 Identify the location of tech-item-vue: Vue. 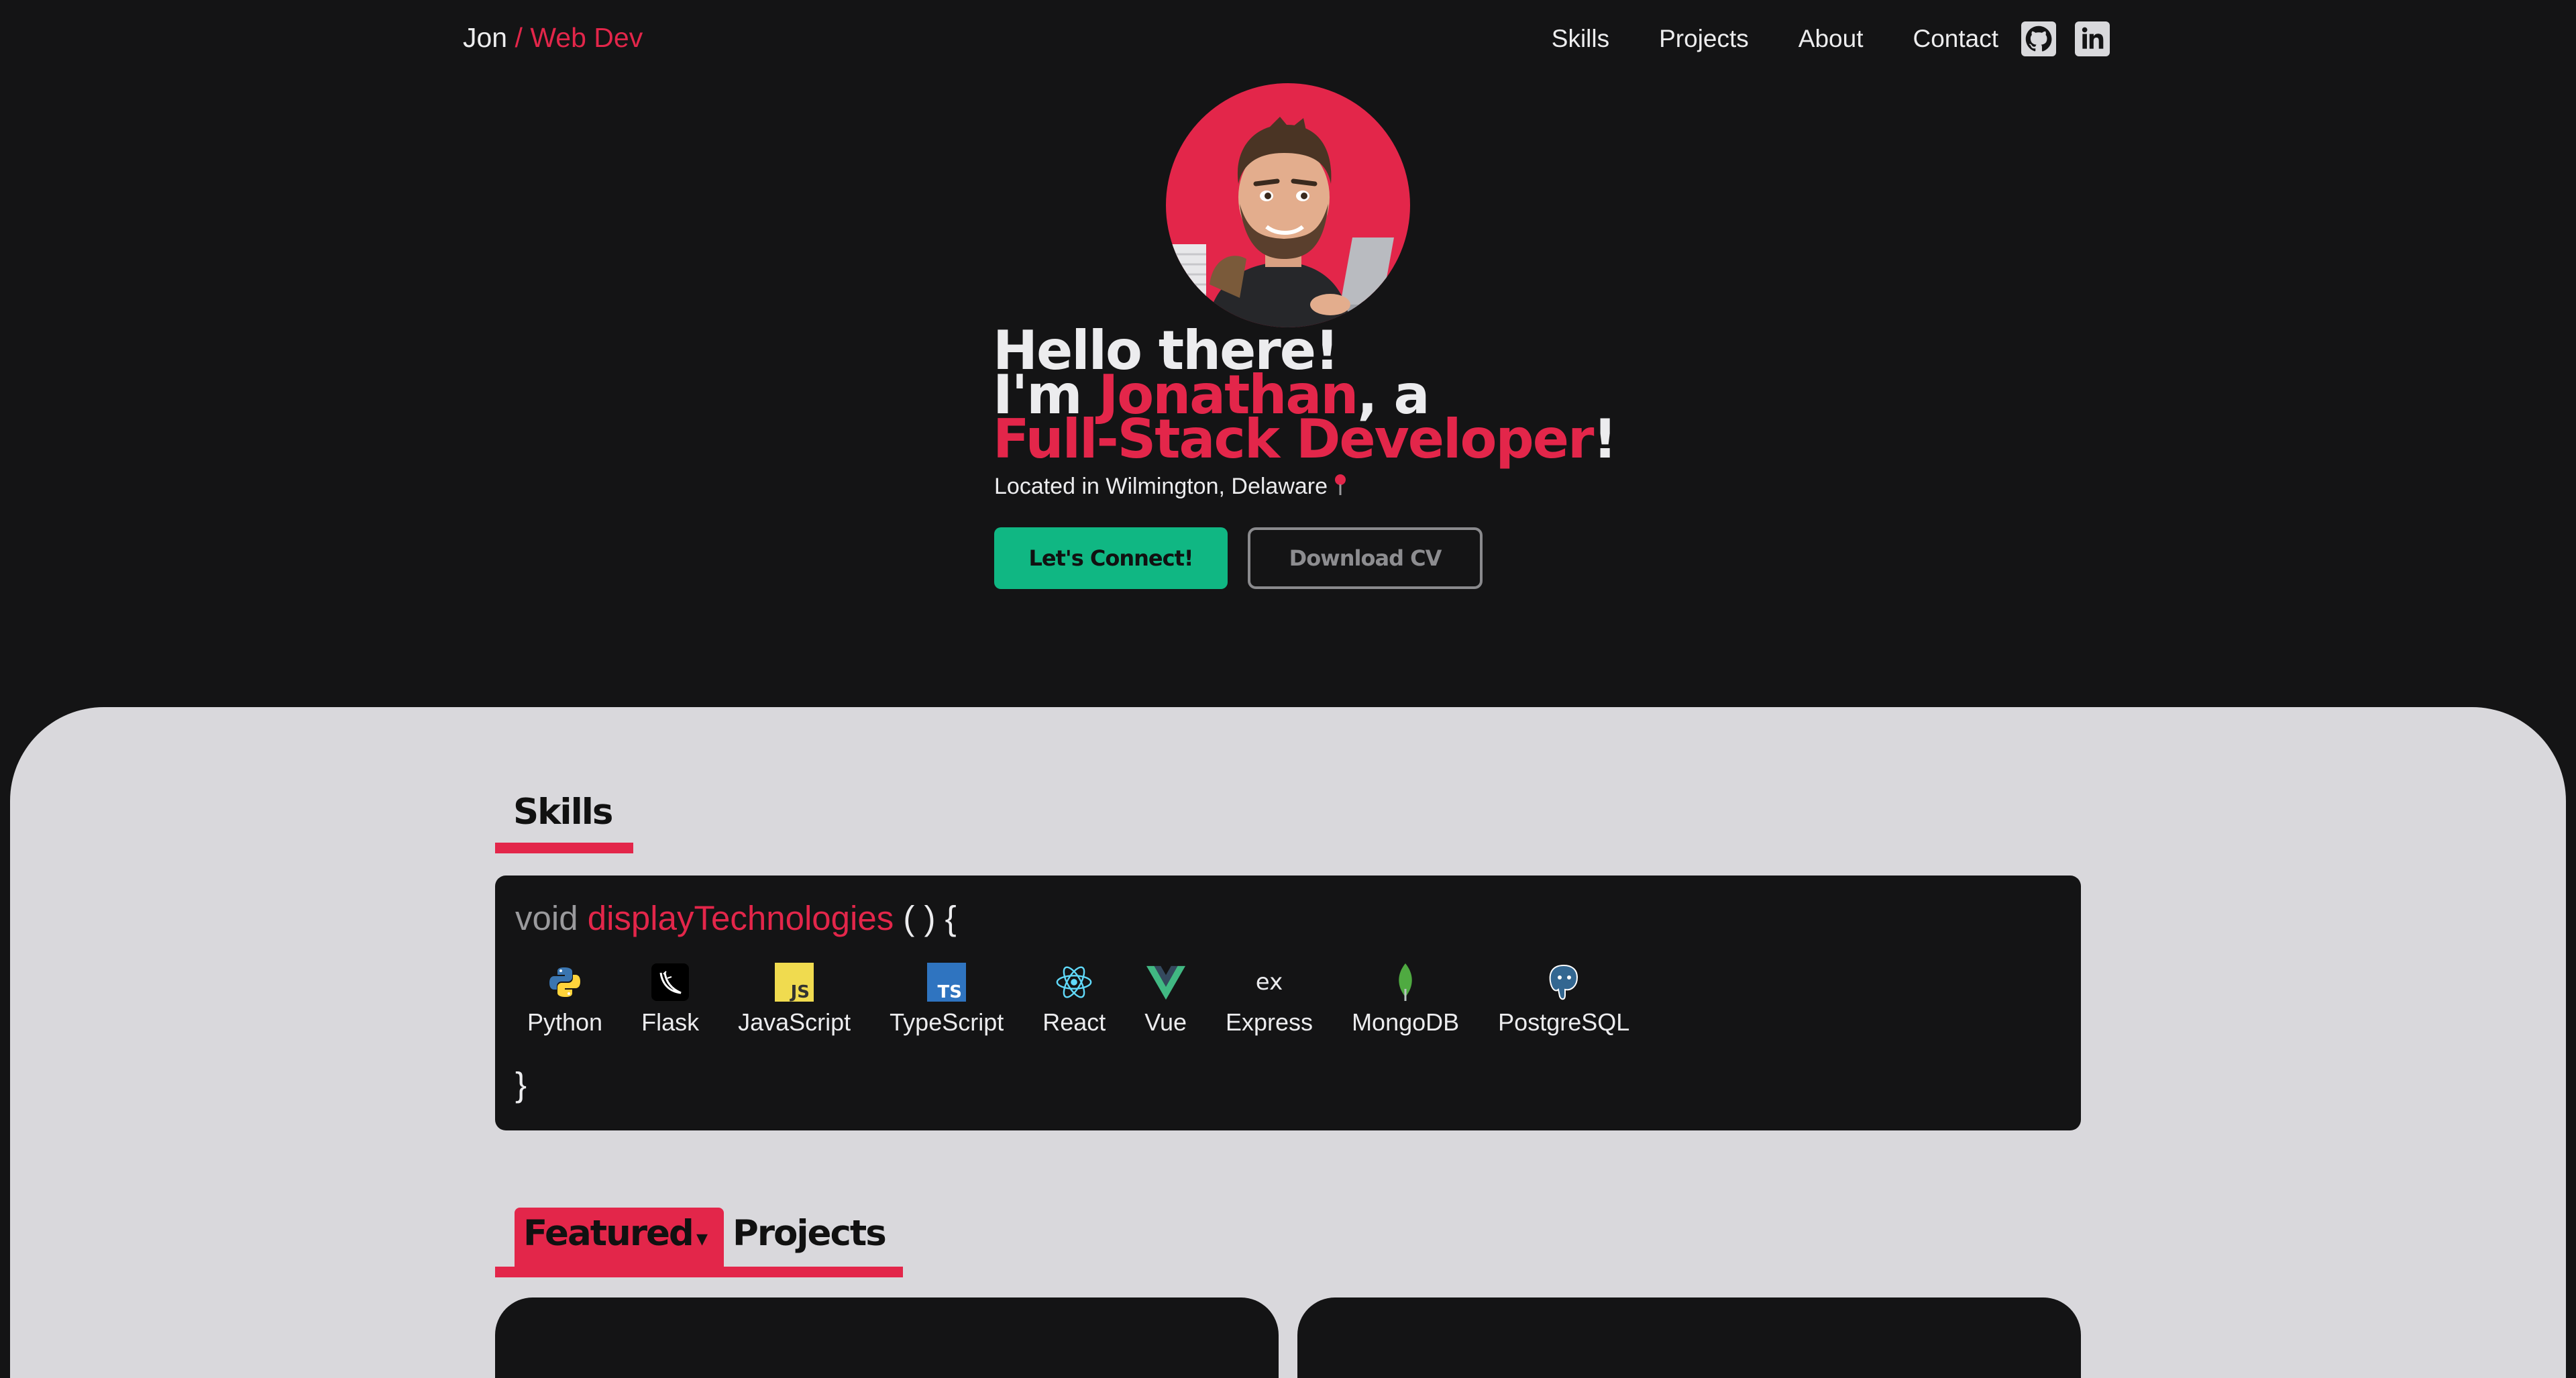
(1165, 1000).